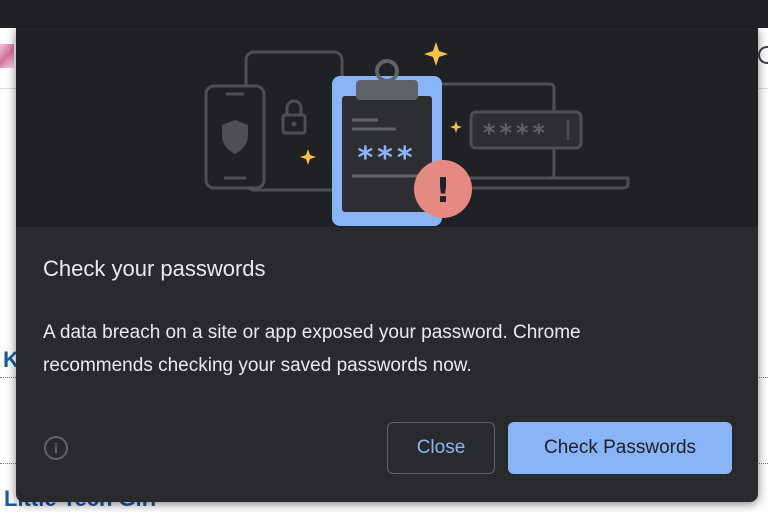  What do you see at coordinates (620, 448) in the screenshot?
I see `check-passwords-button: Check Passwords` at bounding box center [620, 448].